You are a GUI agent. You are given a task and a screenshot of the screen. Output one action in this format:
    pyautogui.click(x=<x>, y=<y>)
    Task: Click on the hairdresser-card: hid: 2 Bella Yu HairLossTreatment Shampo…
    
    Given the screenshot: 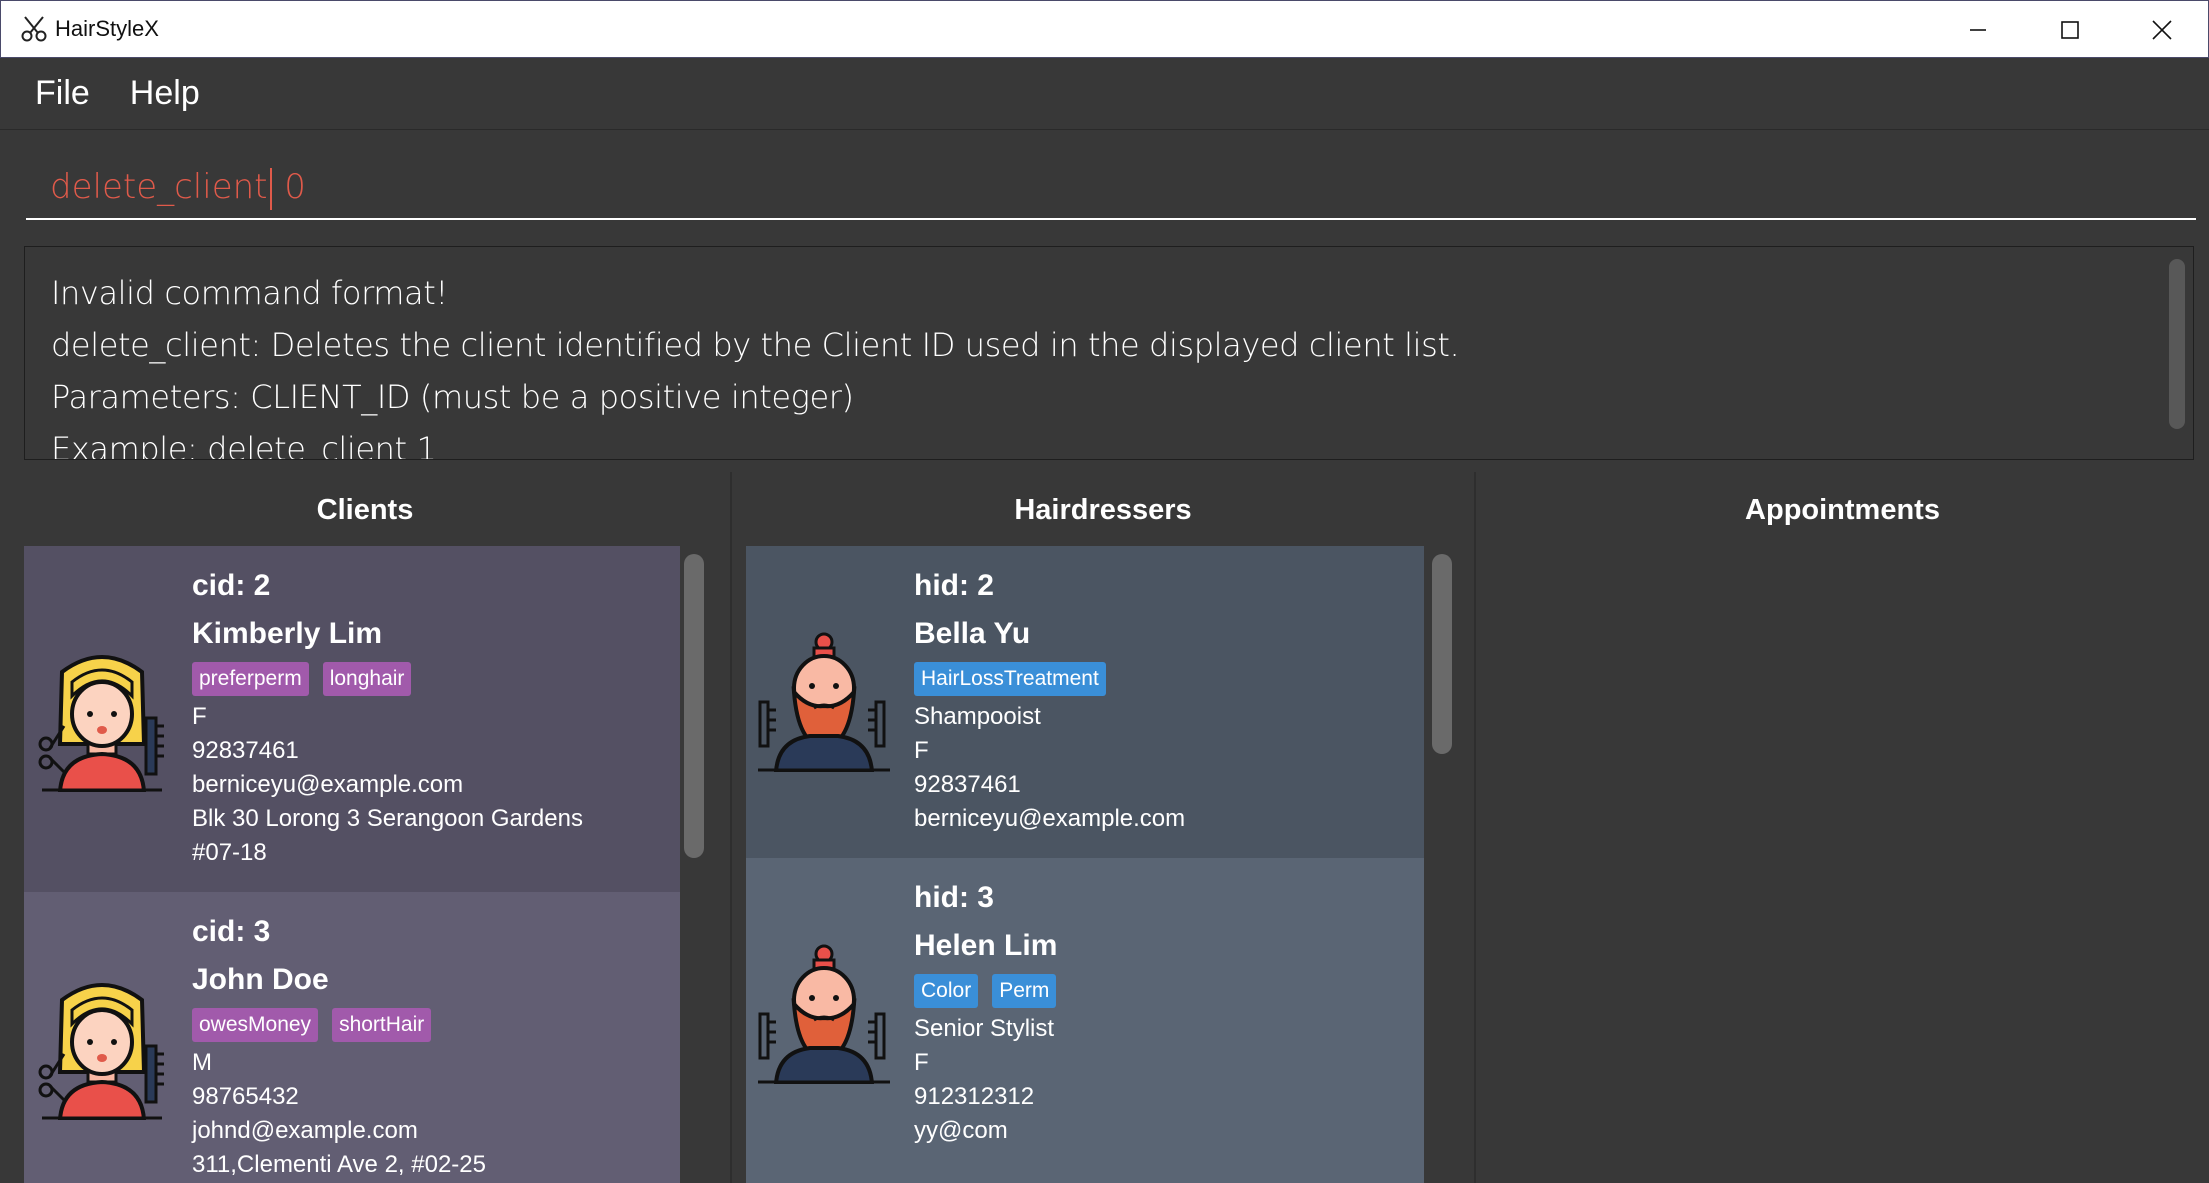 What is the action you would take?
    pyautogui.click(x=1085, y=702)
    